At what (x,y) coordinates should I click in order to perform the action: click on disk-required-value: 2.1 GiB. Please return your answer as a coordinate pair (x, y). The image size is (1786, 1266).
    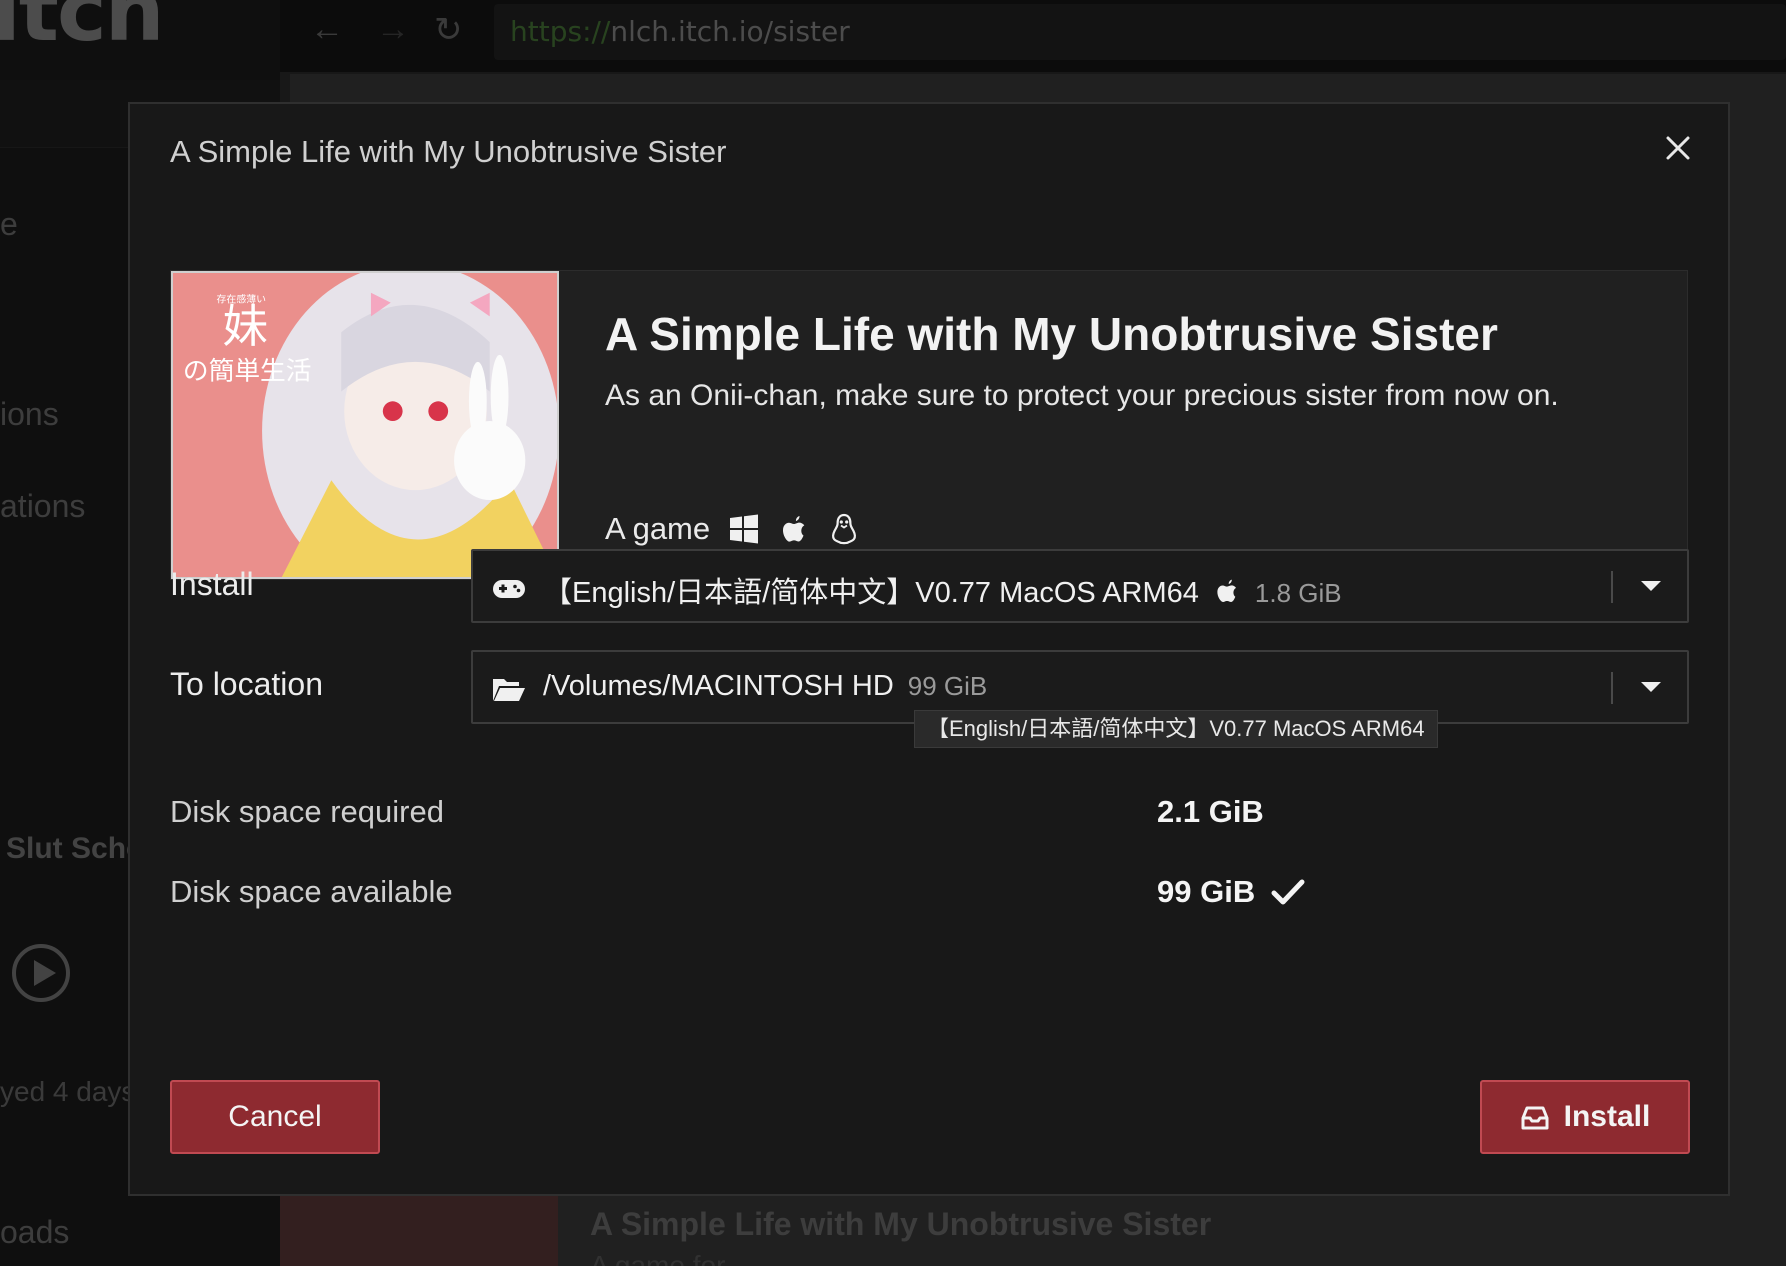
    Looking at the image, I should click on (1210, 812).